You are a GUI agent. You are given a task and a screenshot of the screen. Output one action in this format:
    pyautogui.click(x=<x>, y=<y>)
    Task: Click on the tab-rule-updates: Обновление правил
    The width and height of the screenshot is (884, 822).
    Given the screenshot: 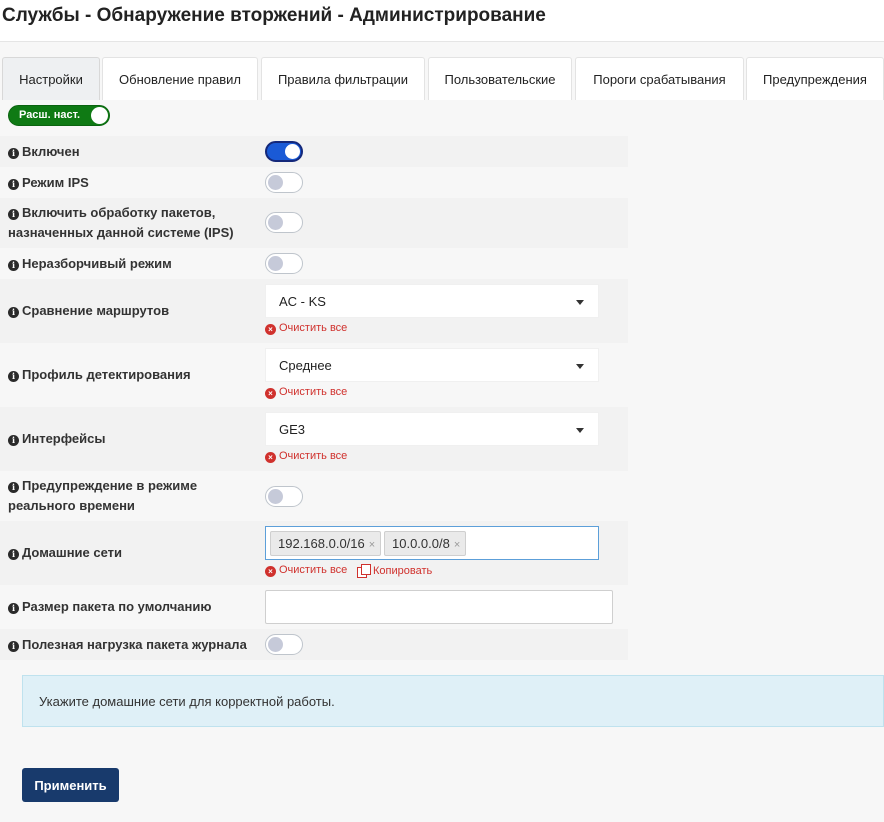 What is the action you would take?
    pyautogui.click(x=180, y=78)
    